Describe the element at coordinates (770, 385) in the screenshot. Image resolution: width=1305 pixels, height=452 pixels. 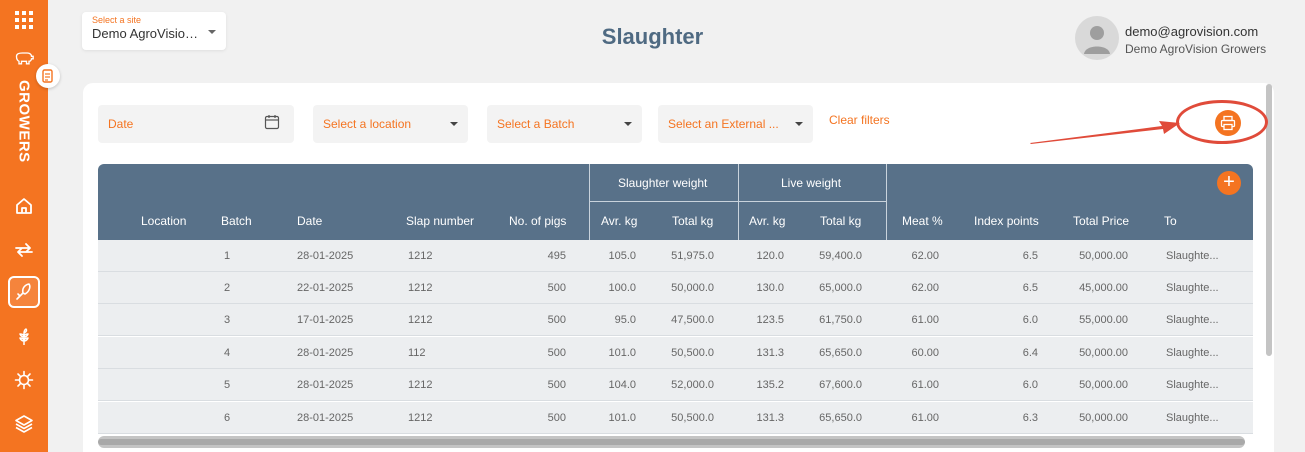
I see `cell-live-avr-kg: 135.2` at that location.